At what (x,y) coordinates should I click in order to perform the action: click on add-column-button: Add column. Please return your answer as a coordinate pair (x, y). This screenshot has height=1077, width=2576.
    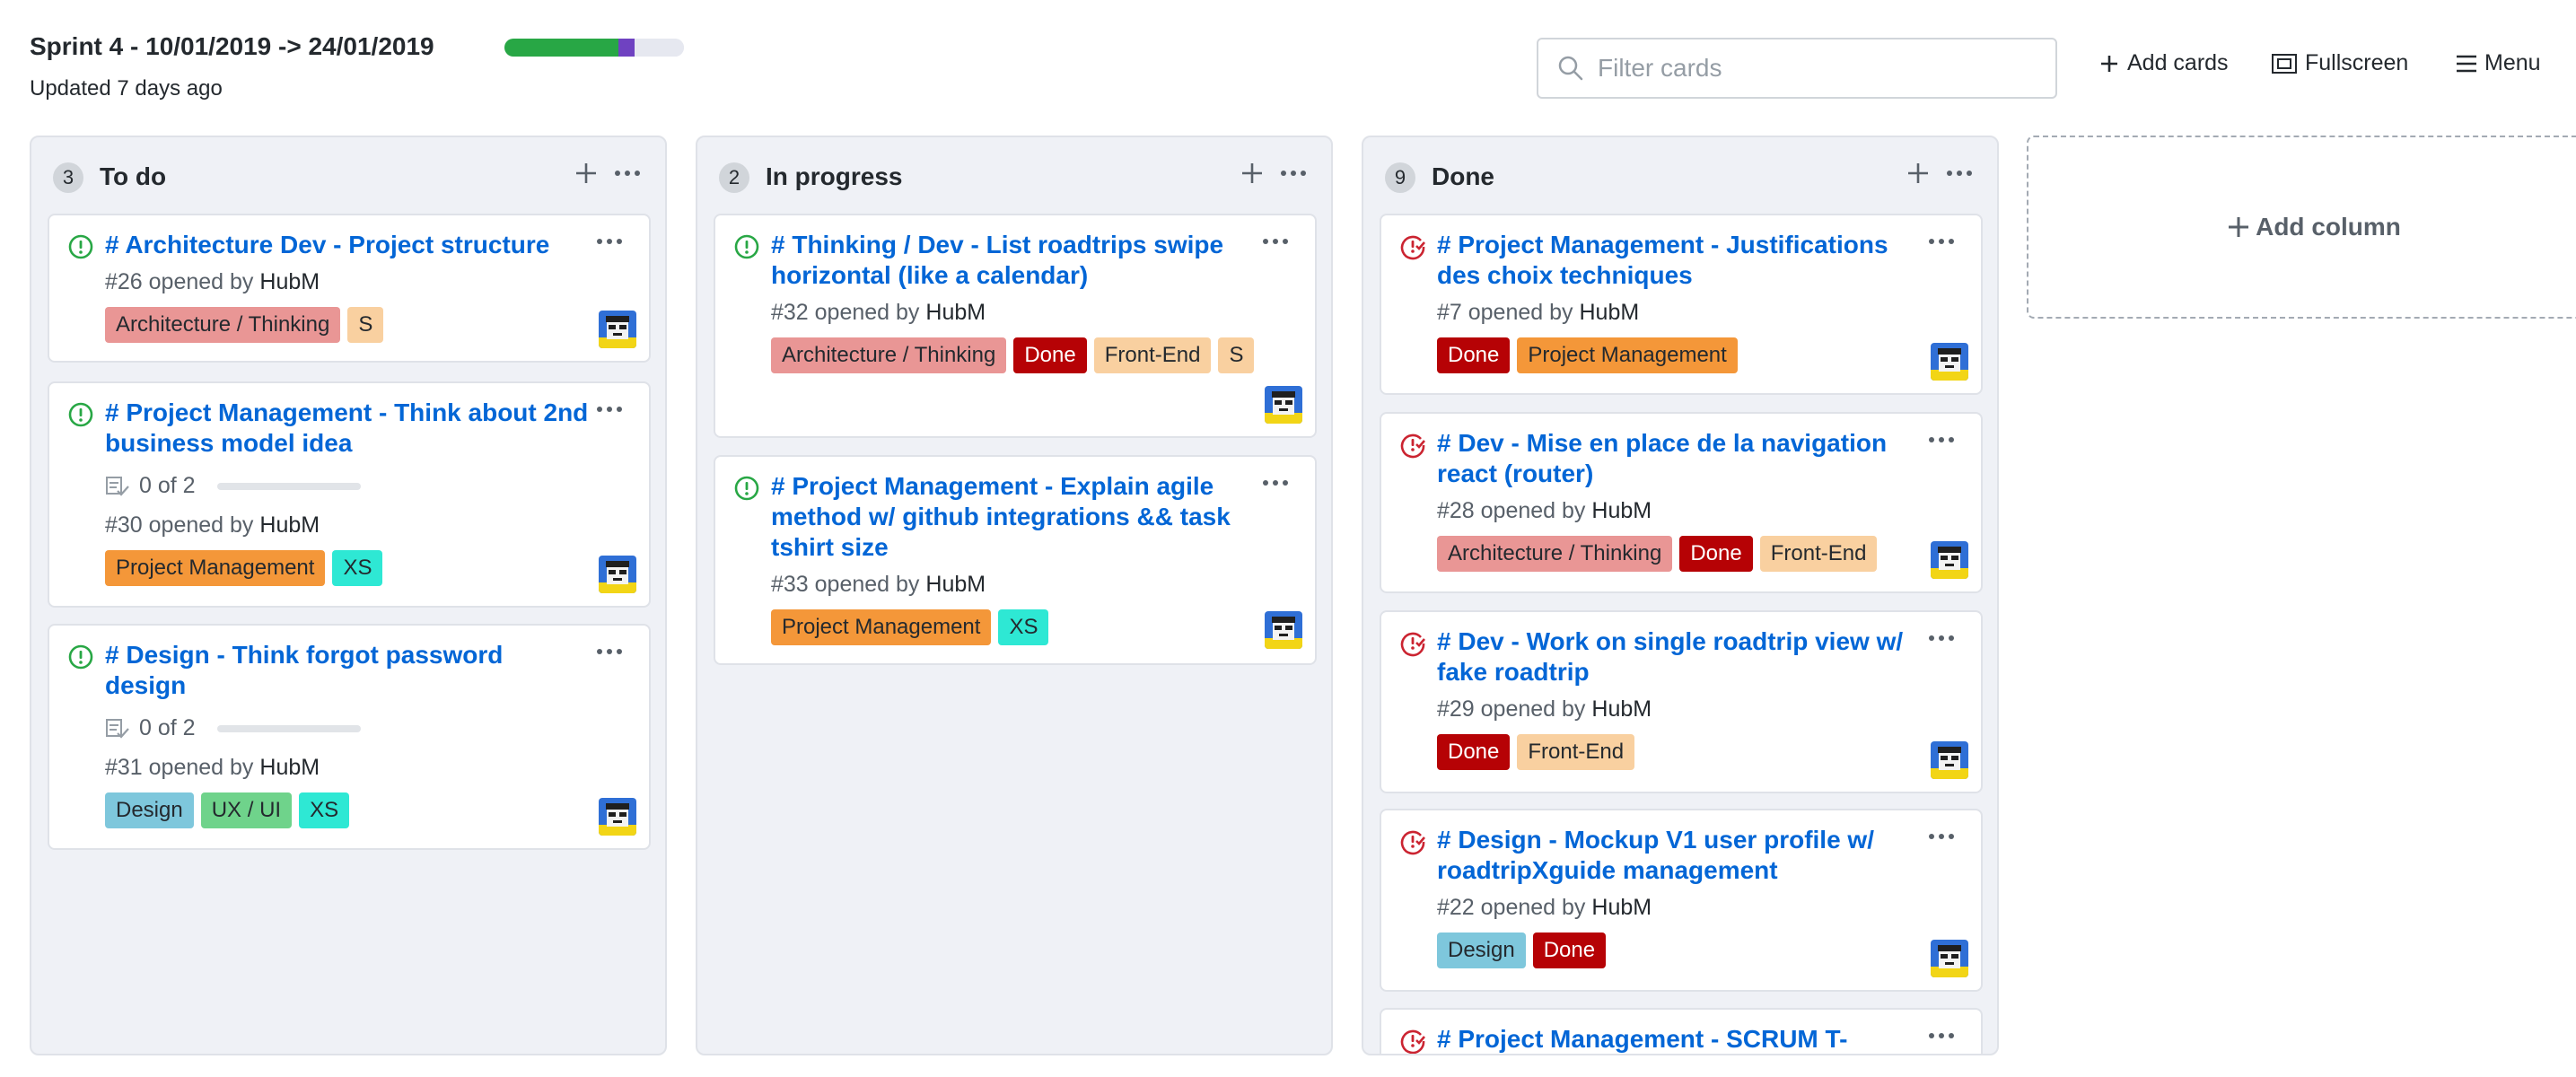
    Looking at the image, I should click on (2301, 227).